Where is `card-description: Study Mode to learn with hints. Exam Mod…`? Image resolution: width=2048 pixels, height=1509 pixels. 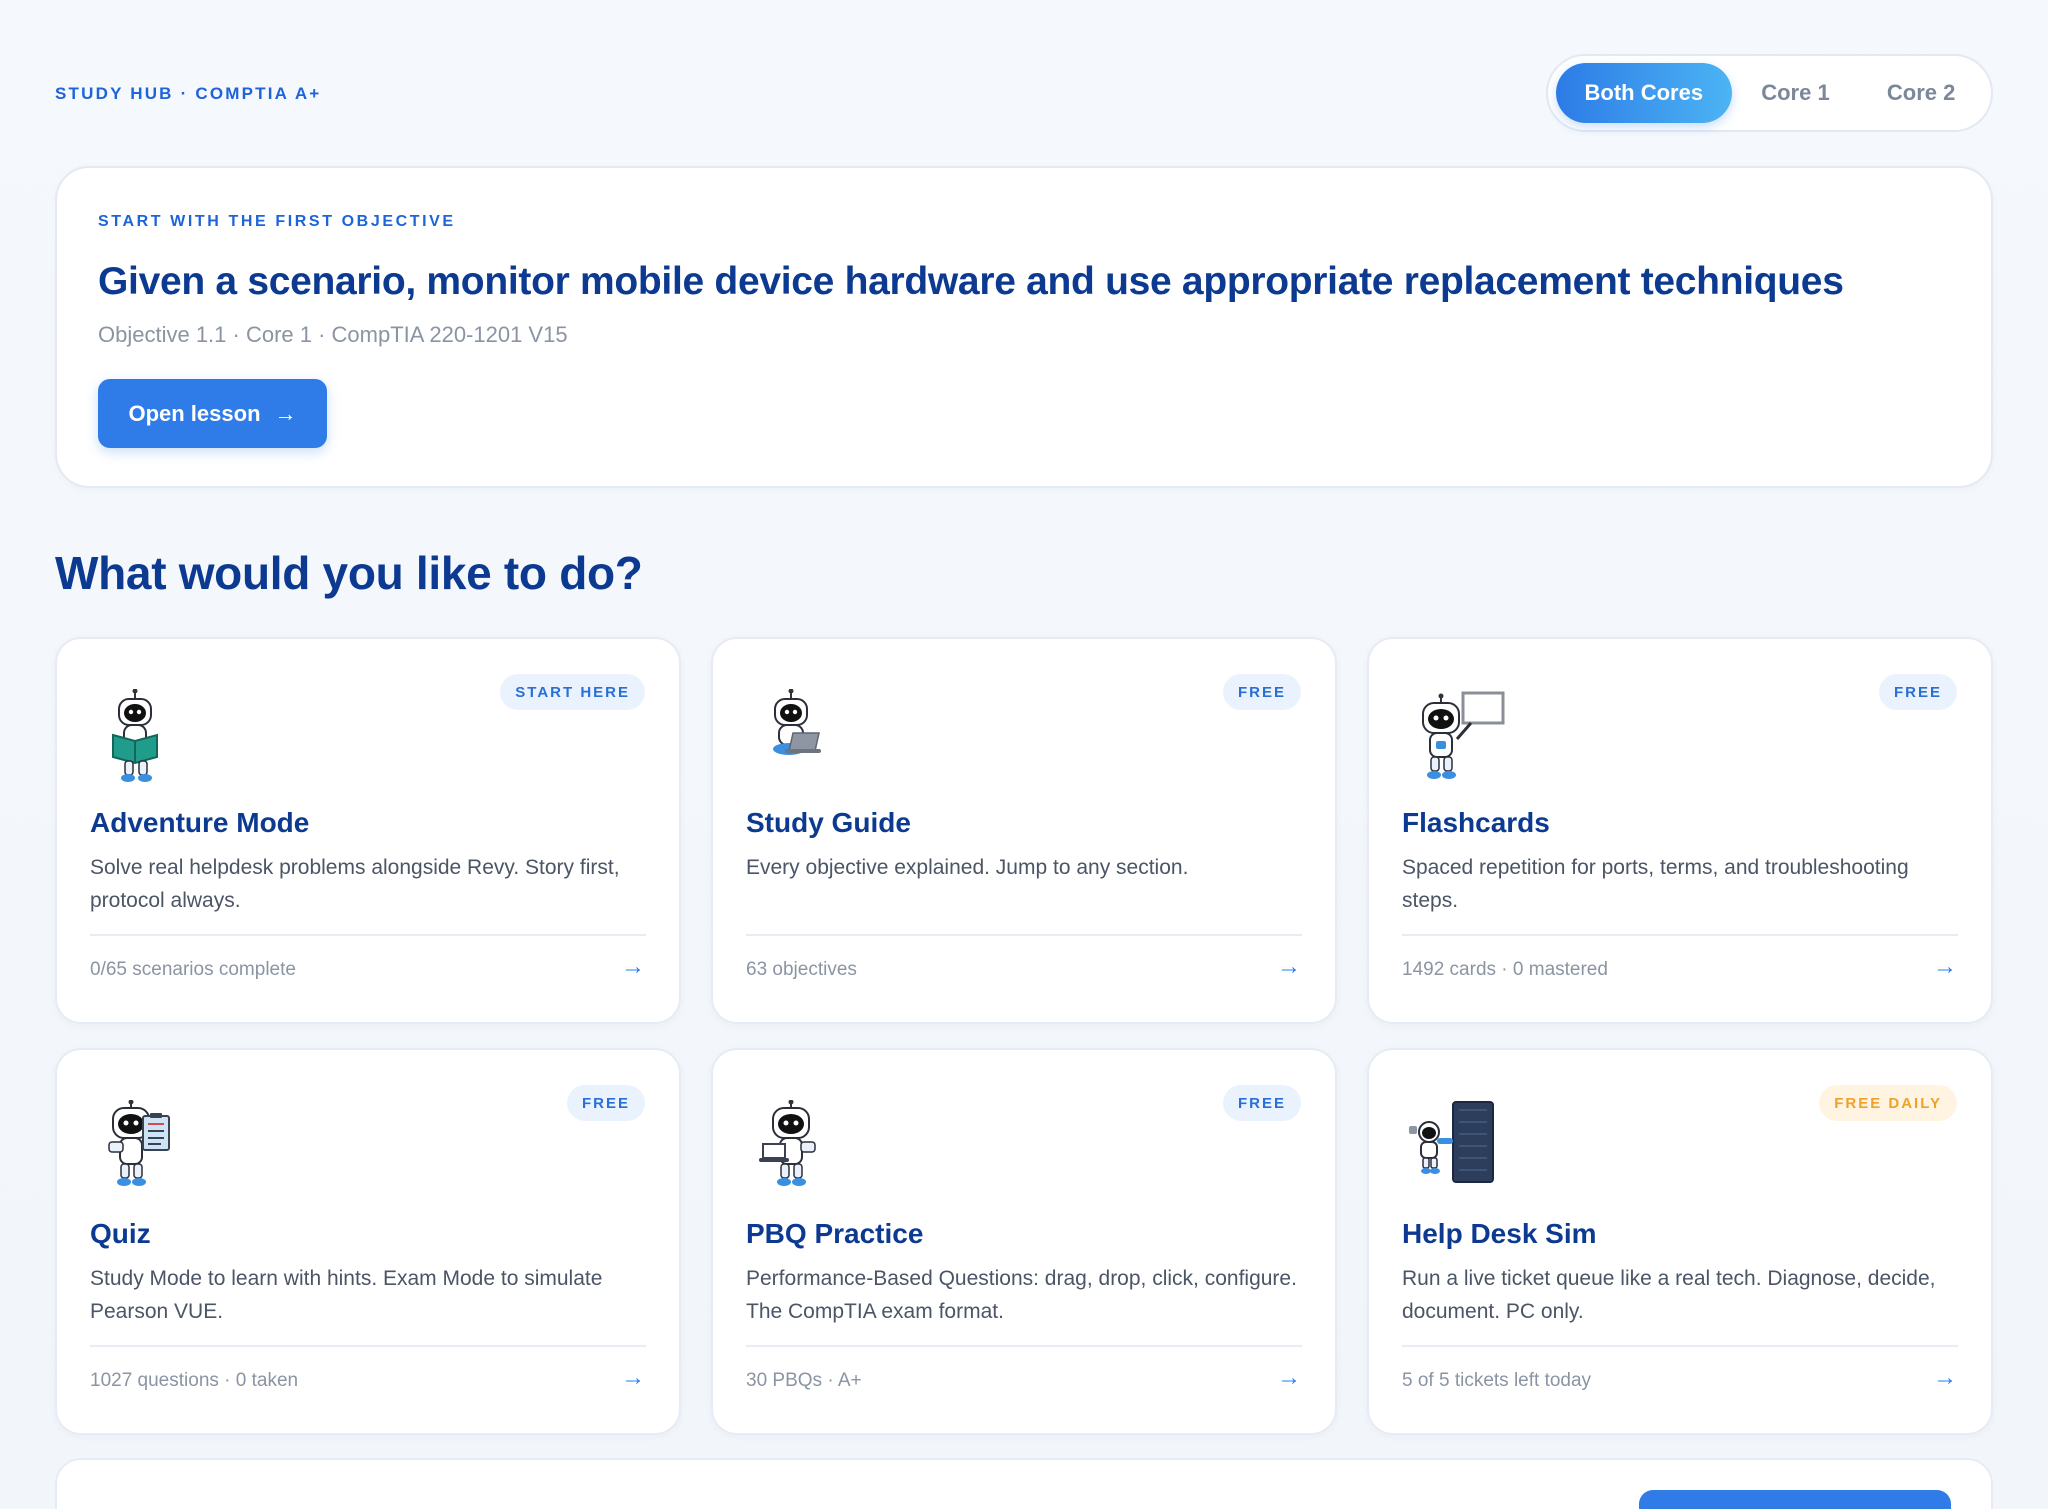
card-description: Study Mode to learn with hints. Exam Mod… is located at coordinates (346, 1295).